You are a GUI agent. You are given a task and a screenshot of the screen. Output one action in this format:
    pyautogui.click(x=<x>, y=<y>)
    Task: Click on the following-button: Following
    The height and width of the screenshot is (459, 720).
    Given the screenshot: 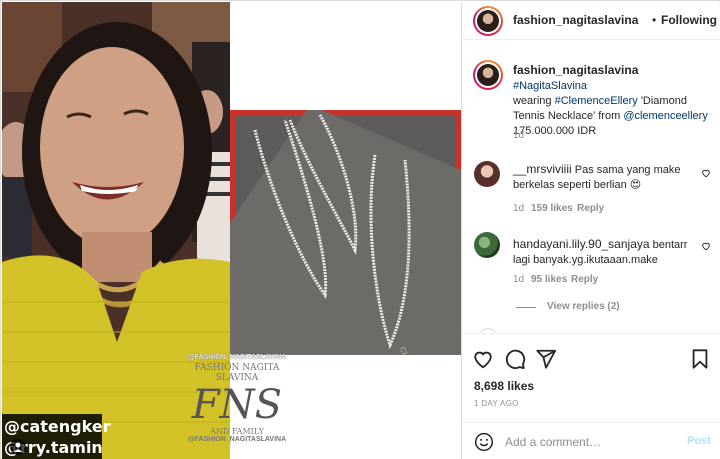 What is the action you would take?
    pyautogui.click(x=689, y=20)
    